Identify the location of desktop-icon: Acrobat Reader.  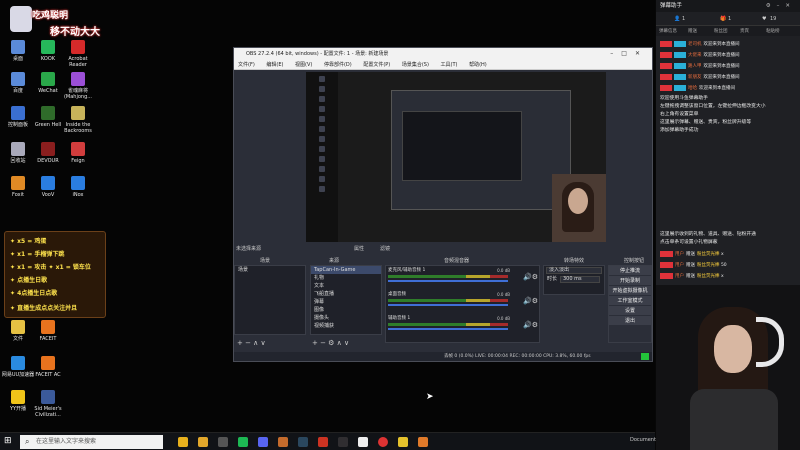
(78, 54).